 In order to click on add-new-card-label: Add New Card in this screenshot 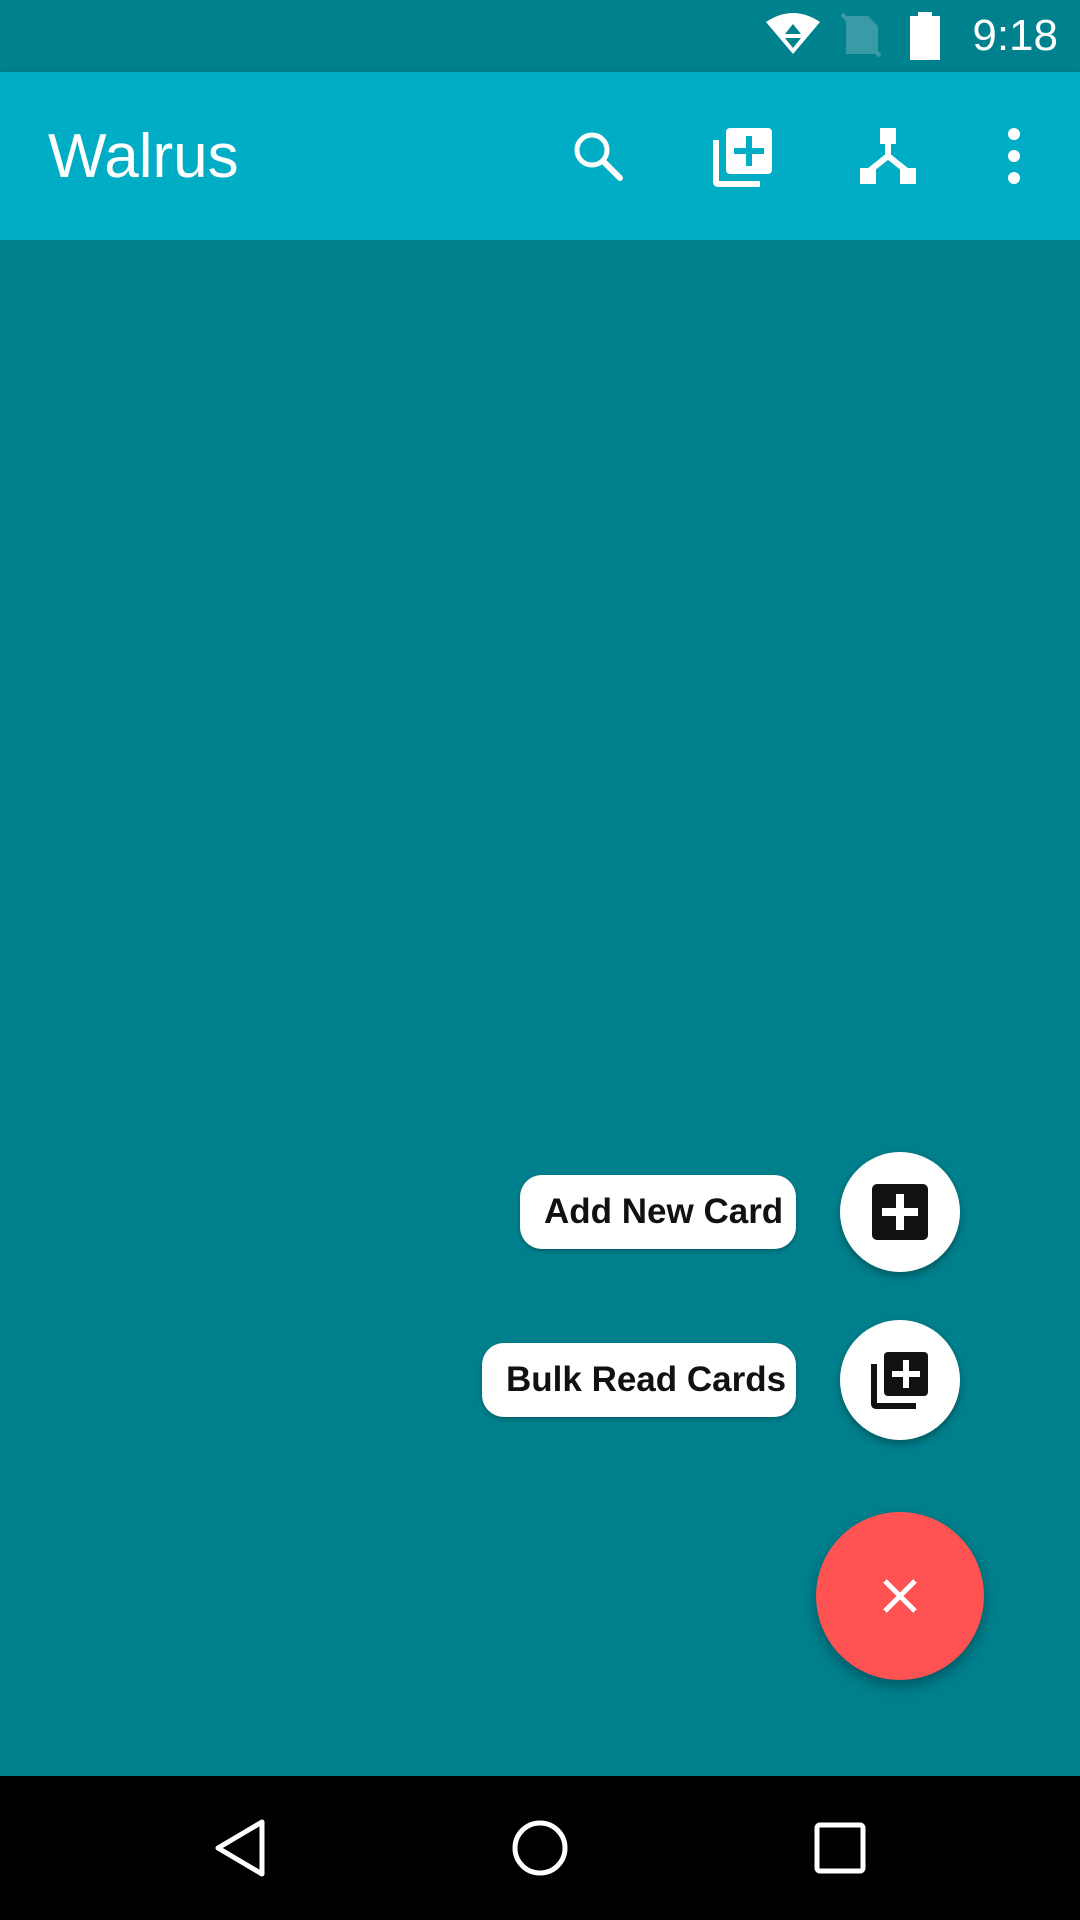, I will do `click(658, 1212)`.